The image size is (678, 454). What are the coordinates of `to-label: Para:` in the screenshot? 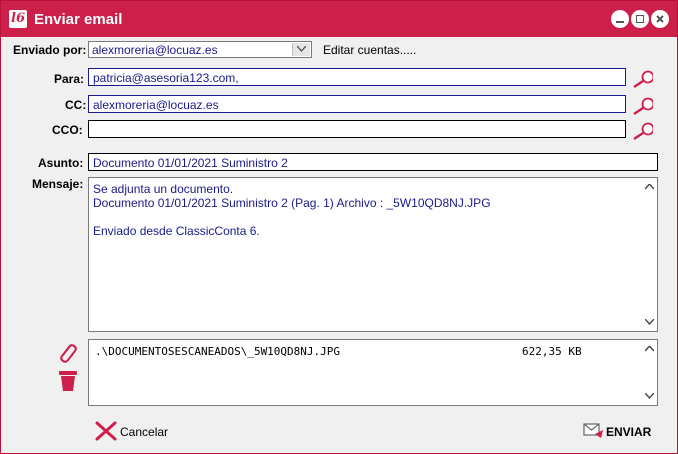 It's located at (69, 79).